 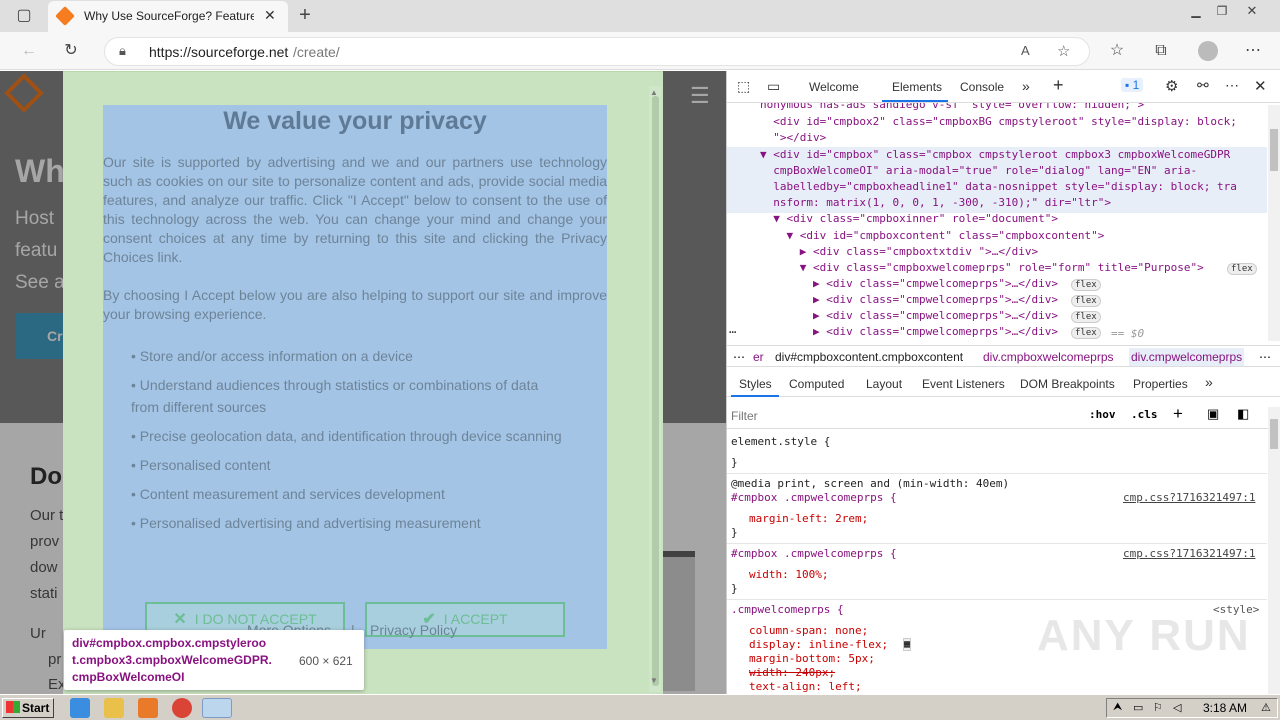 What do you see at coordinates (884, 384) in the screenshot?
I see `tab-layout: Layout` at bounding box center [884, 384].